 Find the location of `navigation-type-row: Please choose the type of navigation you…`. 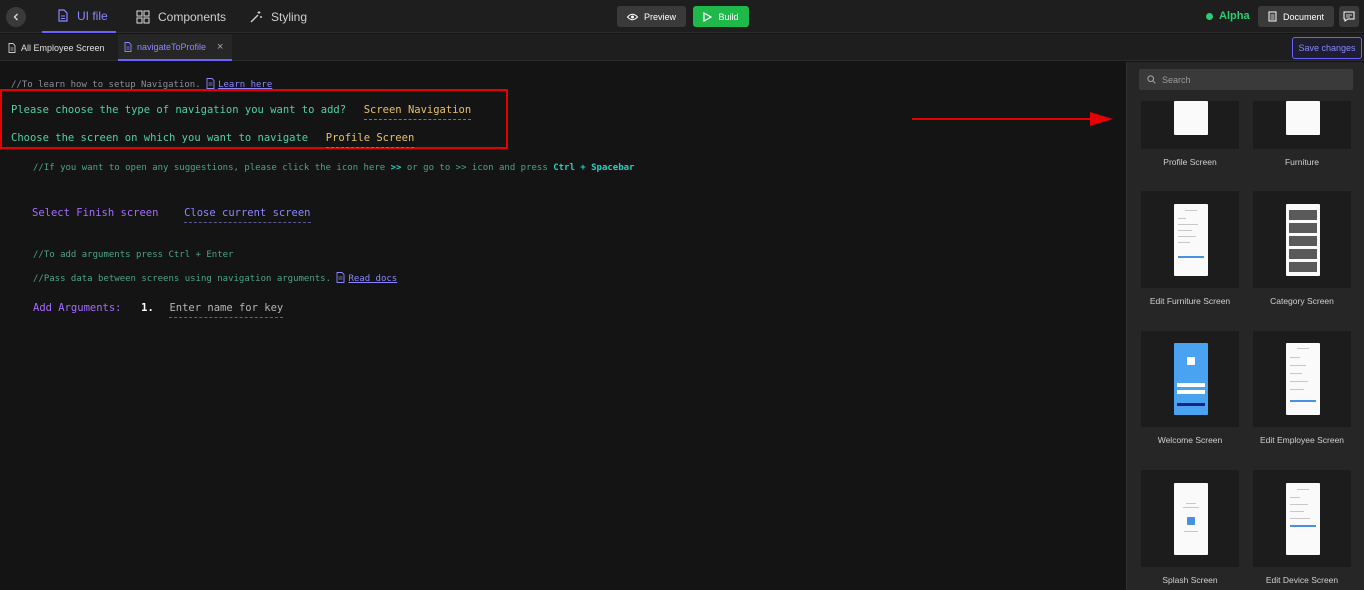

navigation-type-row: Please choose the type of navigation you… is located at coordinates (241, 109).